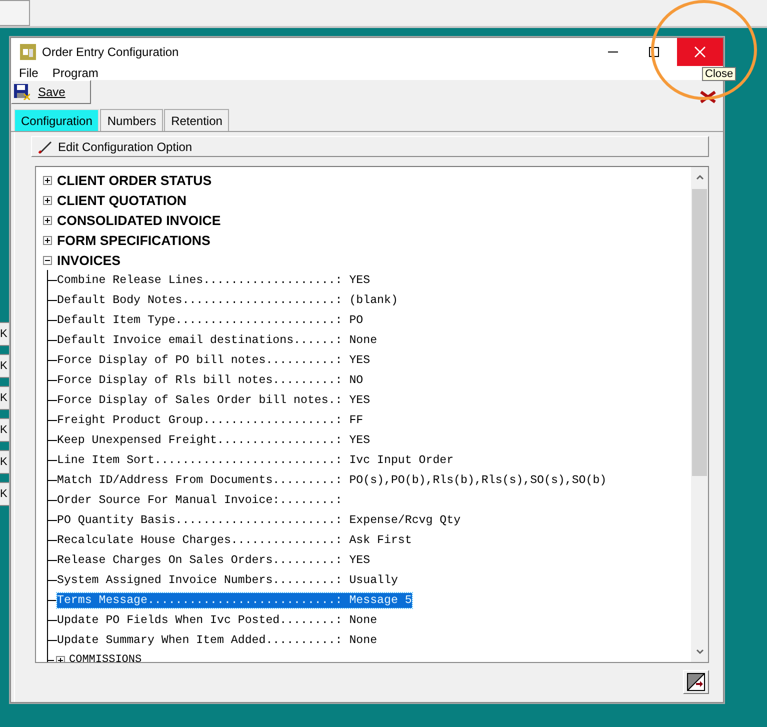  I want to click on exit-icon, so click(696, 682).